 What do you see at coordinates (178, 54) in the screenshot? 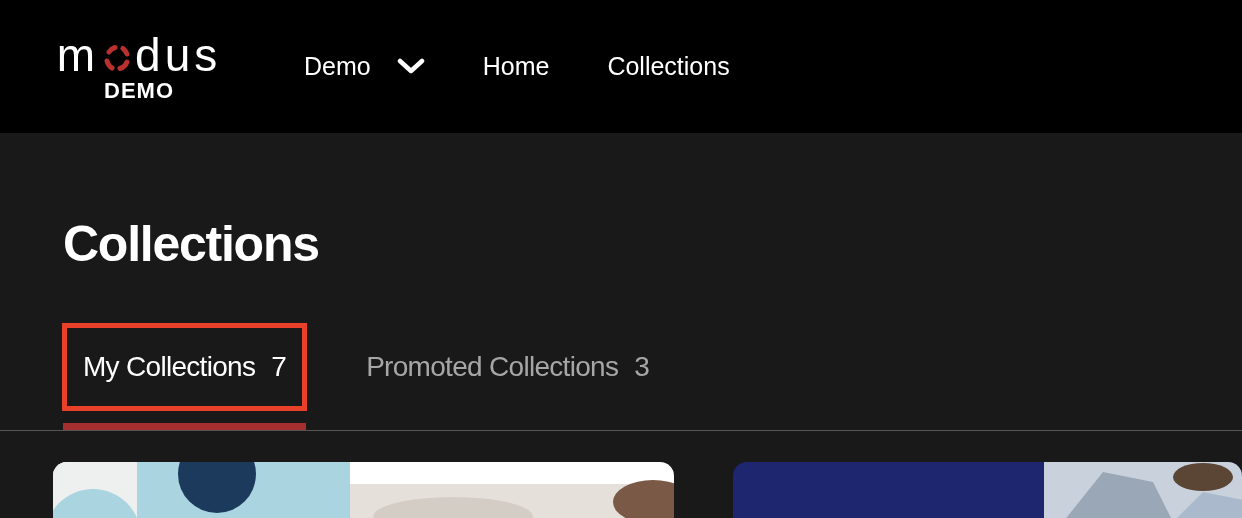
I see `logo-text: dus` at bounding box center [178, 54].